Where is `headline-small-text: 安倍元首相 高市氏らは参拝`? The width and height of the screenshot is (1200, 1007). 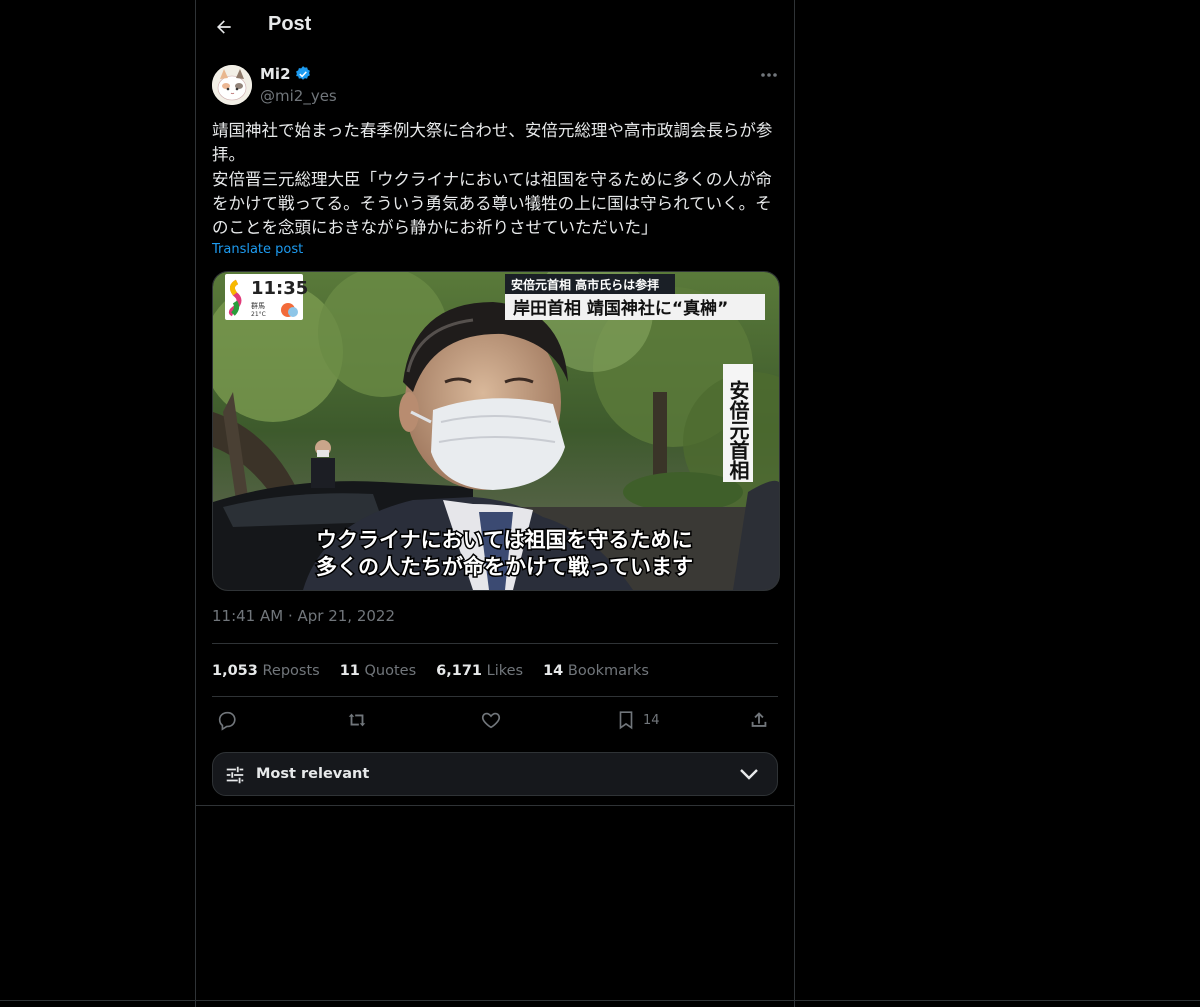 headline-small-text: 安倍元首相 高市氏らは参拝 is located at coordinates (585, 284).